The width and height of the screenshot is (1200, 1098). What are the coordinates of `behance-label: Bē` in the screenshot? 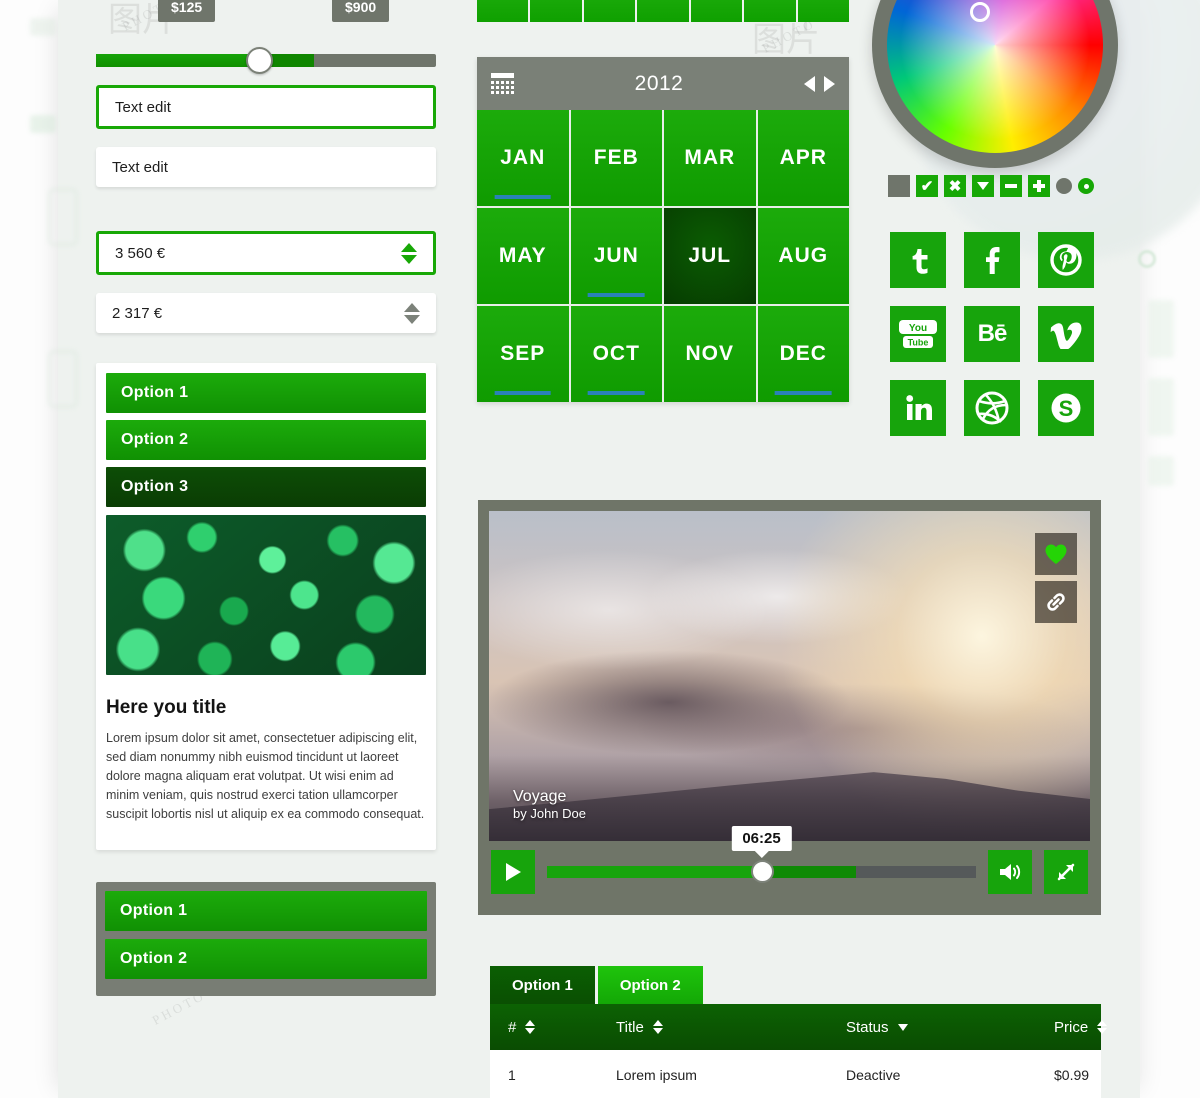 It's located at (992, 333).